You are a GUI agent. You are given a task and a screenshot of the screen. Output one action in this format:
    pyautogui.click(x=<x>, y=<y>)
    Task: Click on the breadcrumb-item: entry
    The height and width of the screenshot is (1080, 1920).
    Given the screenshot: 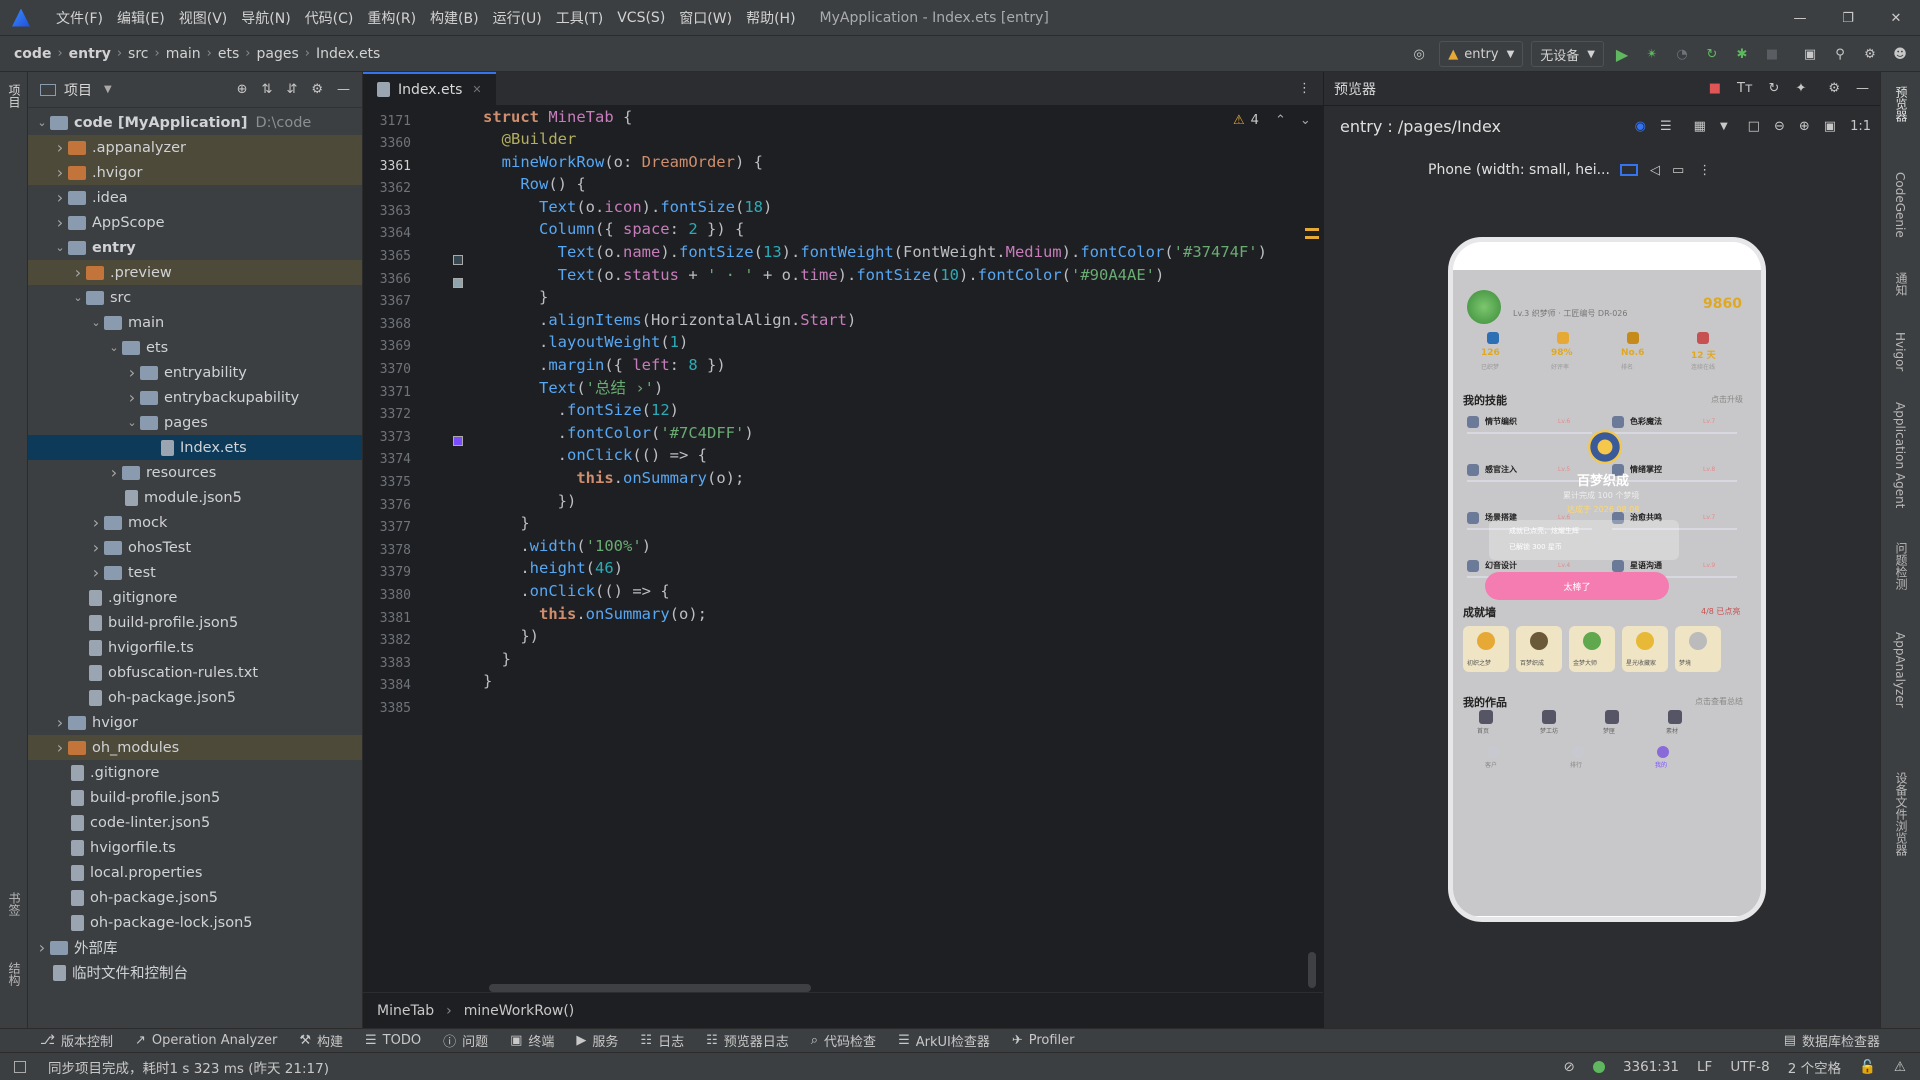 What is the action you would take?
    pyautogui.click(x=90, y=54)
    